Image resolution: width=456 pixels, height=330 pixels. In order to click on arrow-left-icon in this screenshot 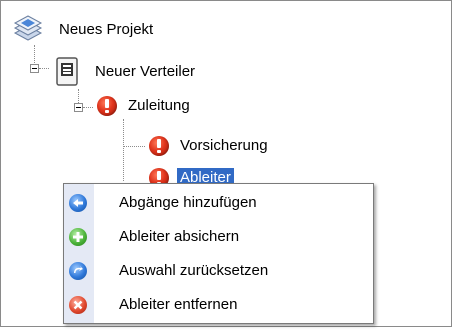, I will do `click(78, 203)`.